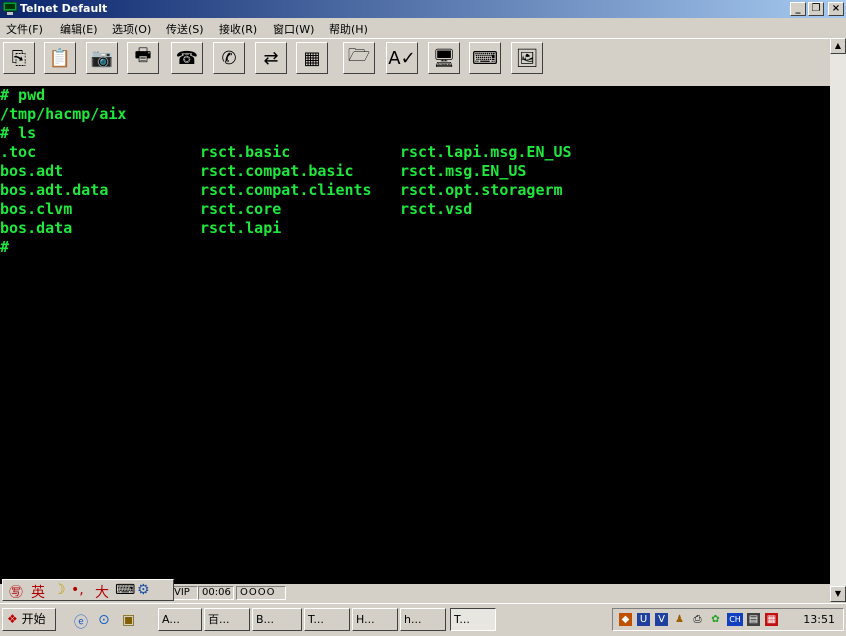 Image resolution: width=846 pixels, height=636 pixels. I want to click on vertical-scrollbar: ▲ ▼, so click(838, 320).